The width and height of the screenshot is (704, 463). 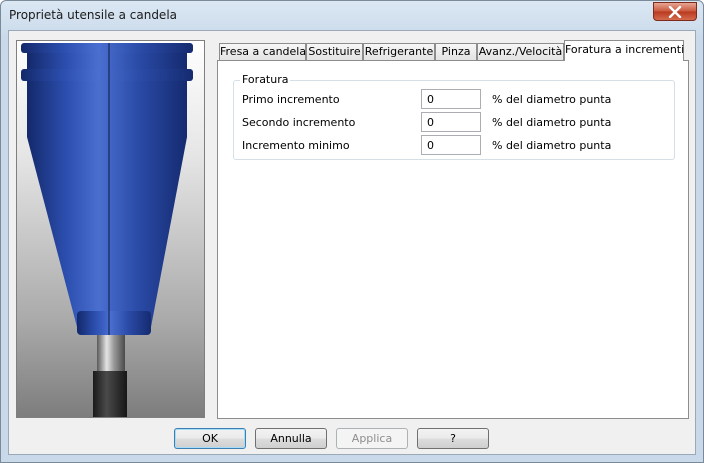 What do you see at coordinates (399, 51) in the screenshot?
I see `tab-refrigerante: Refrigerante` at bounding box center [399, 51].